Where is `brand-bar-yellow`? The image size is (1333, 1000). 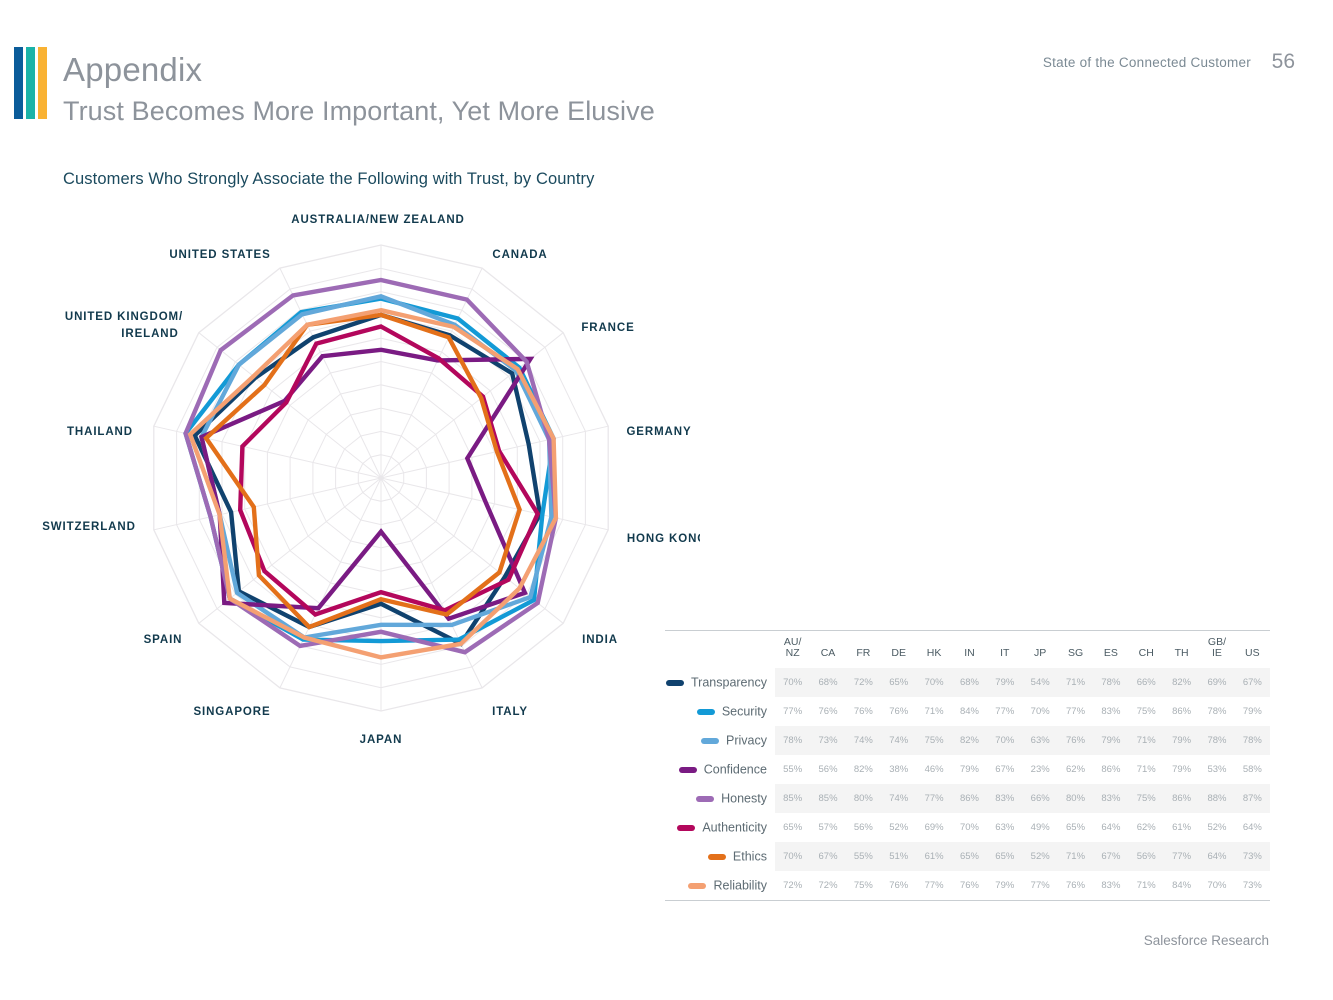 brand-bar-yellow is located at coordinates (42, 83).